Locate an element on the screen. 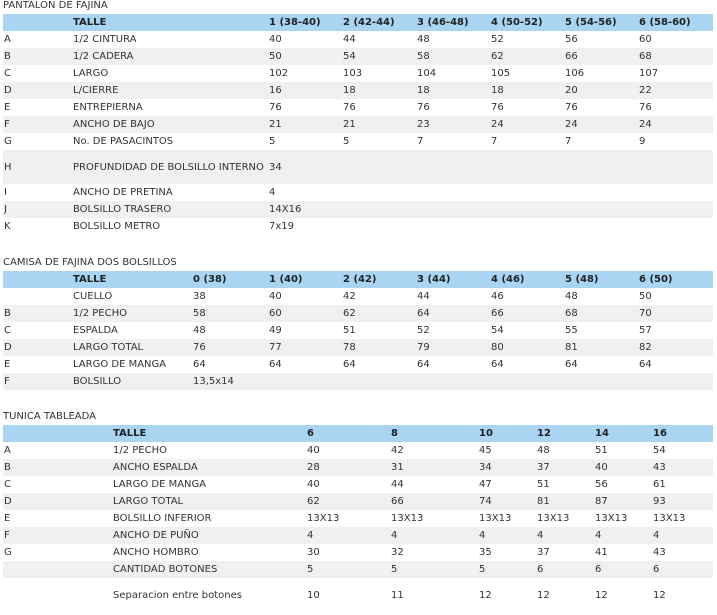 The image size is (717, 615). measurement-value: 70 is located at coordinates (645, 313).